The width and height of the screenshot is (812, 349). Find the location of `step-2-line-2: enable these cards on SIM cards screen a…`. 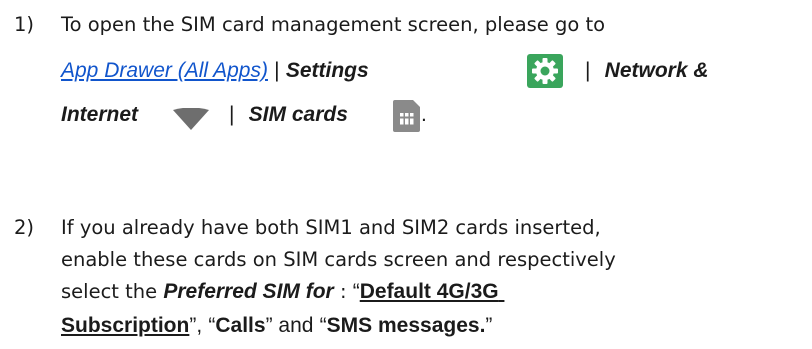

step-2-line-2: enable these cards on SIM cards screen a… is located at coordinates (338, 259).